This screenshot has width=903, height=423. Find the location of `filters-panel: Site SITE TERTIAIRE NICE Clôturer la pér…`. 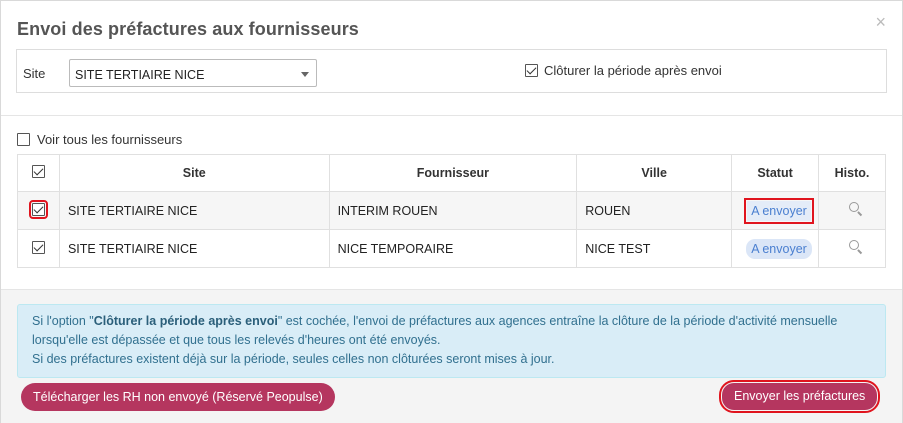

filters-panel: Site SITE TERTIAIRE NICE Clôturer la pér… is located at coordinates (451, 71).